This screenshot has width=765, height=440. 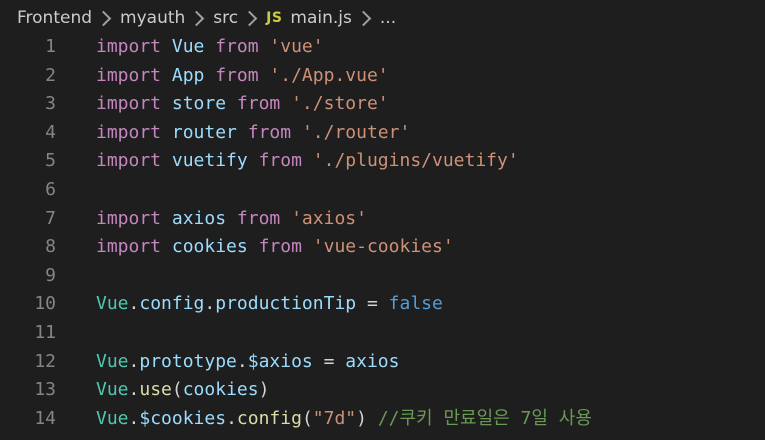 What do you see at coordinates (50, 161) in the screenshot?
I see `line-number: 5` at bounding box center [50, 161].